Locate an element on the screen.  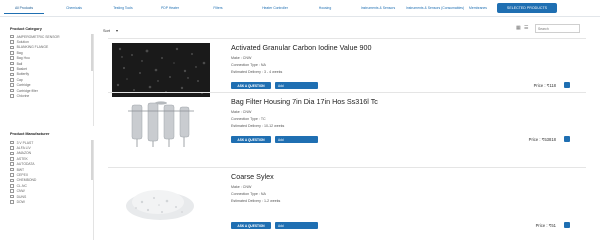
filter-label: CHEMBOND is located at coordinates (26, 180).